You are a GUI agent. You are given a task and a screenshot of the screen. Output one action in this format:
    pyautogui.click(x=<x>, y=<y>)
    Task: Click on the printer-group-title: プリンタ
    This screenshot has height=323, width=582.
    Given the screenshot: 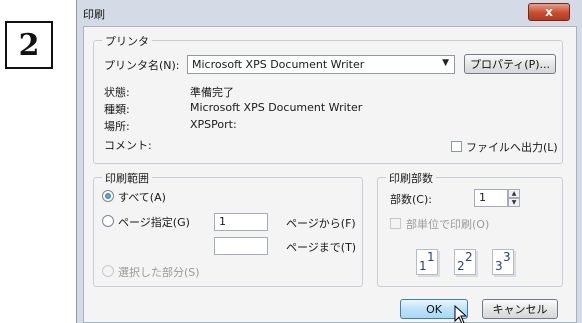 What is the action you would take?
    pyautogui.click(x=127, y=41)
    